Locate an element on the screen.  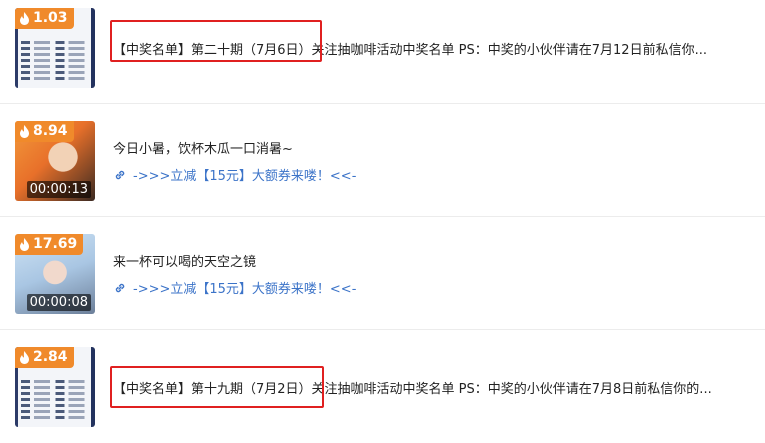
heat-badge: 2.84 is located at coordinates (44, 357).